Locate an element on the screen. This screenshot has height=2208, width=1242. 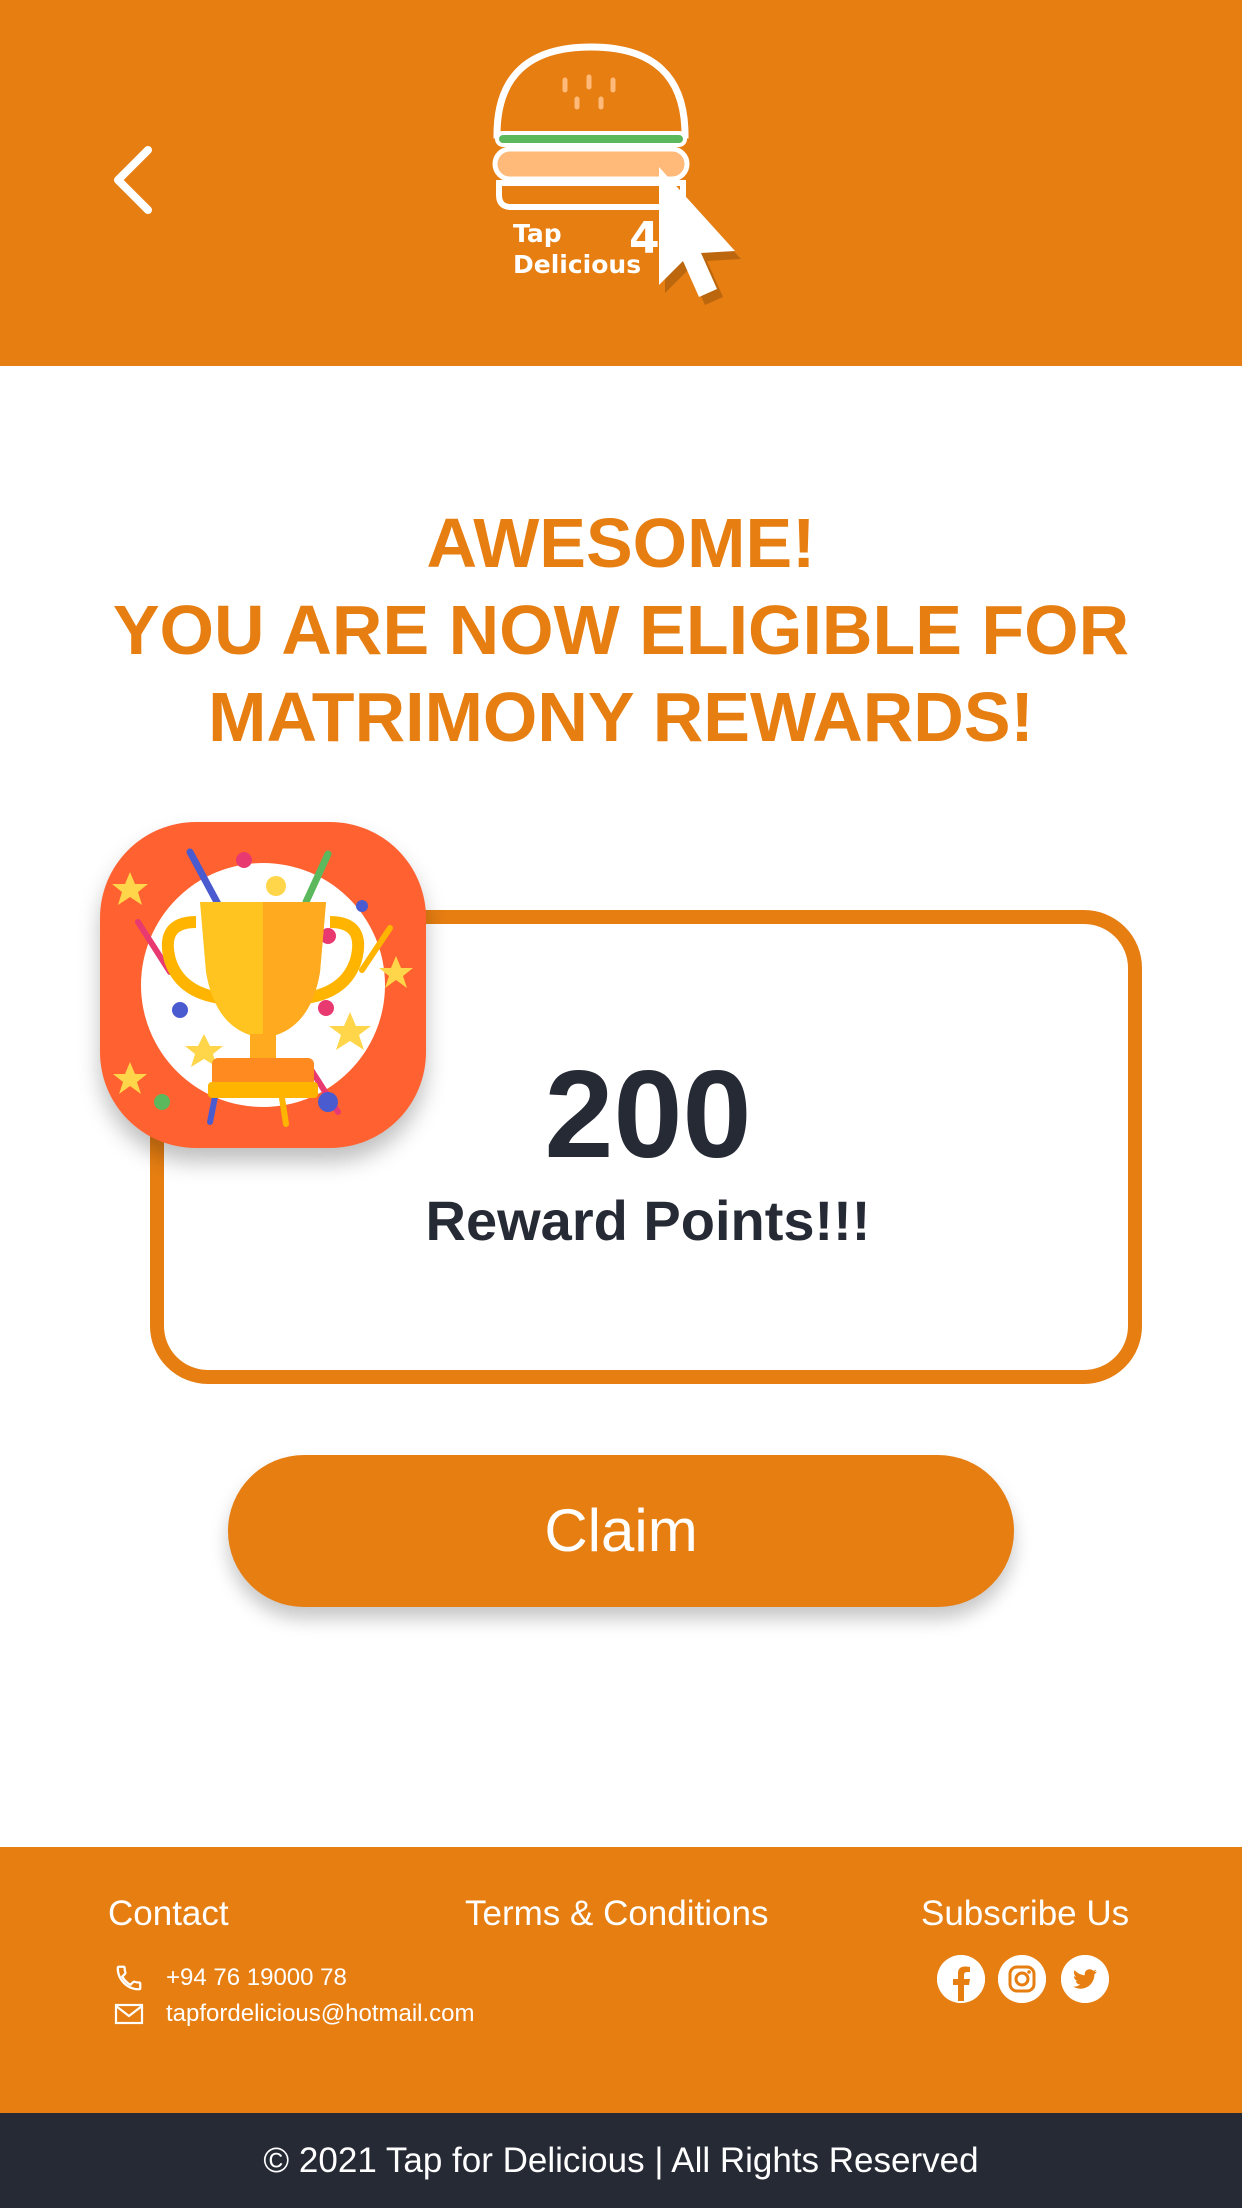
reward-points-label: Reward Points!!! is located at coordinates (648, 1220).